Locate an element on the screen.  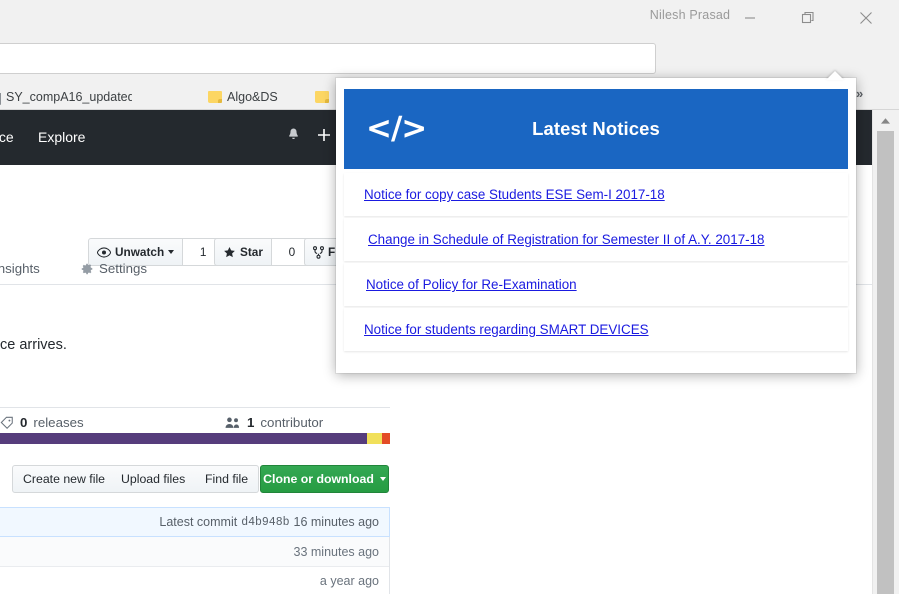
repo-tab-settings: Settings is located at coordinates (113, 268).